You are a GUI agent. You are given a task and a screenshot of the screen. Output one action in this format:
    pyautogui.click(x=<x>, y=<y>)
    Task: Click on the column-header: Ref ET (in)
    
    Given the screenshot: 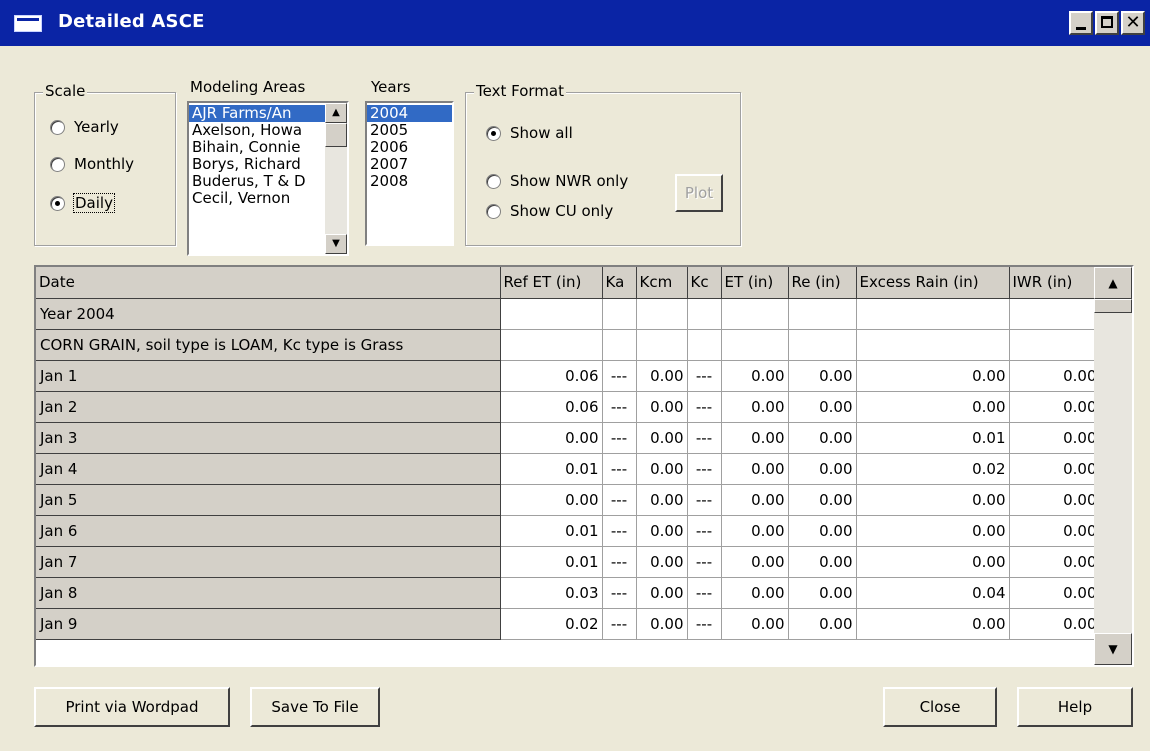 What is the action you would take?
    pyautogui.click(x=551, y=283)
    